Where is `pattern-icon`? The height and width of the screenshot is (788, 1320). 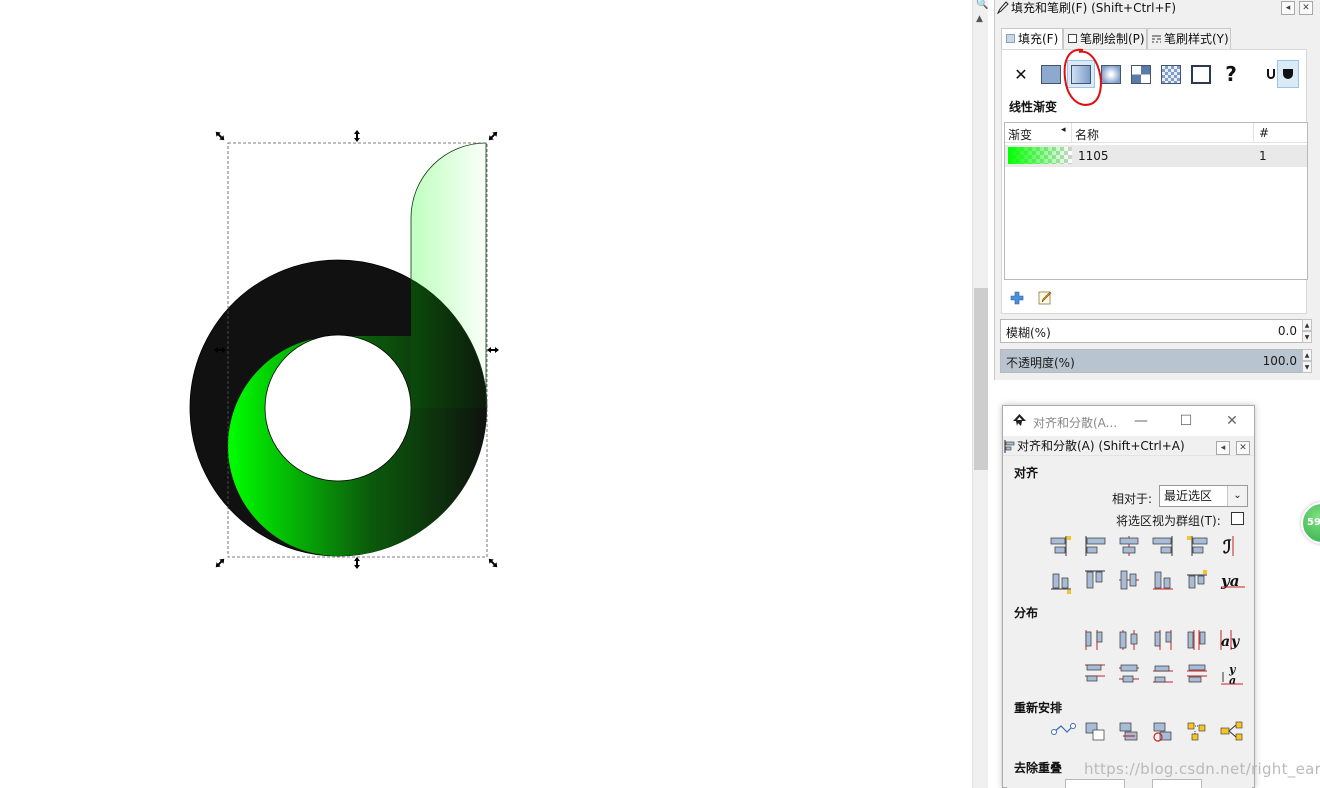
pattern-icon is located at coordinates (1141, 74).